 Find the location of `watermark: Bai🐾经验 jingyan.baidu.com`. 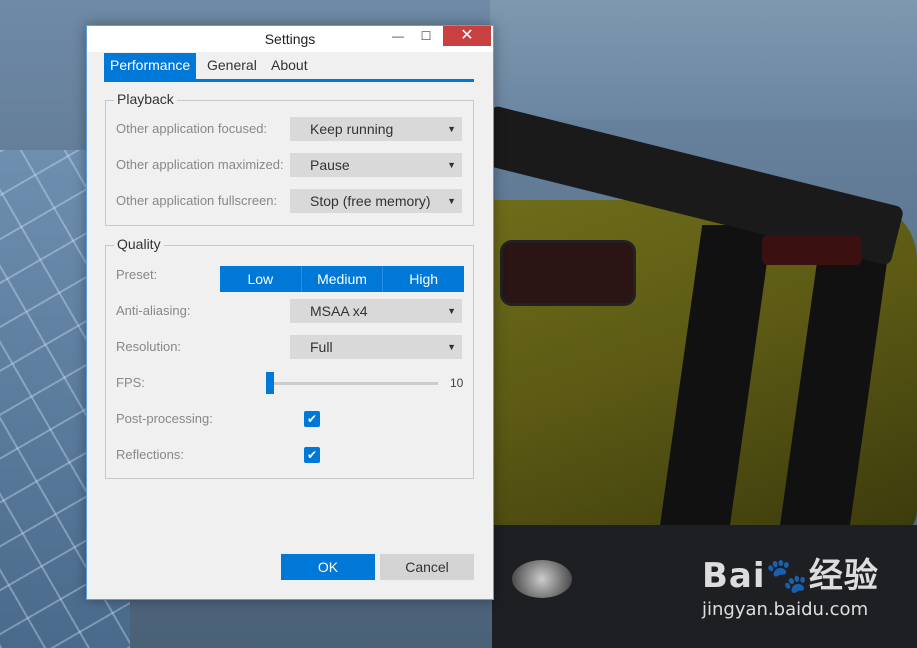

watermark: Bai🐾经验 jingyan.baidu.com is located at coordinates (790, 584).